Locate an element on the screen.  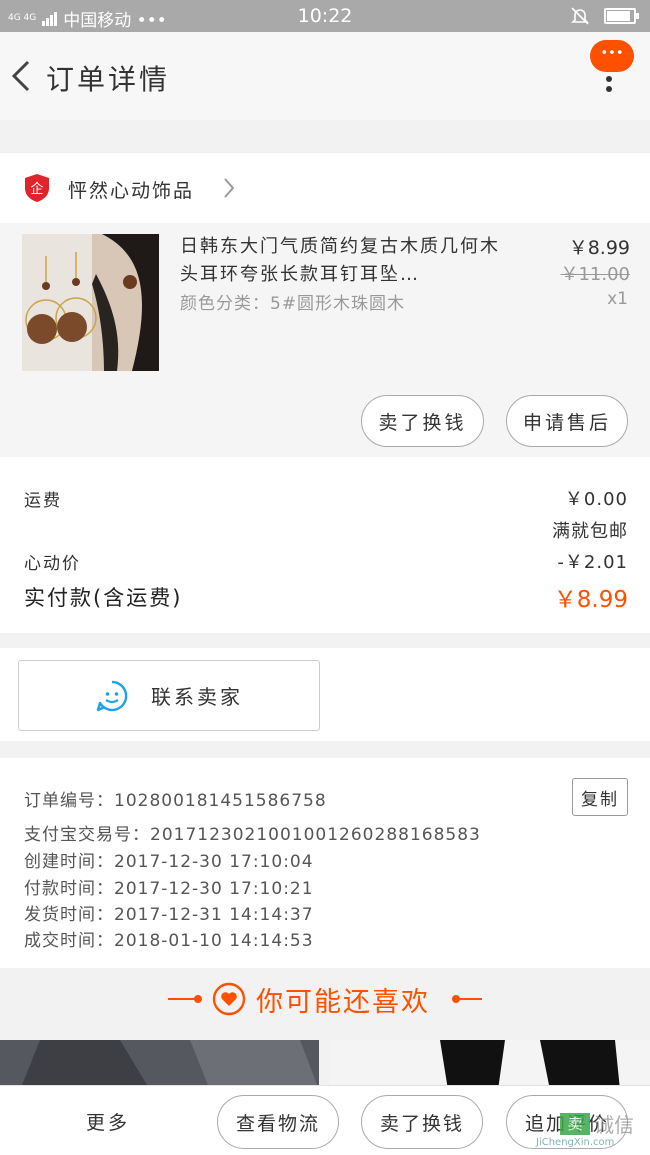
shipping-label: 运费 is located at coordinates (43, 501).